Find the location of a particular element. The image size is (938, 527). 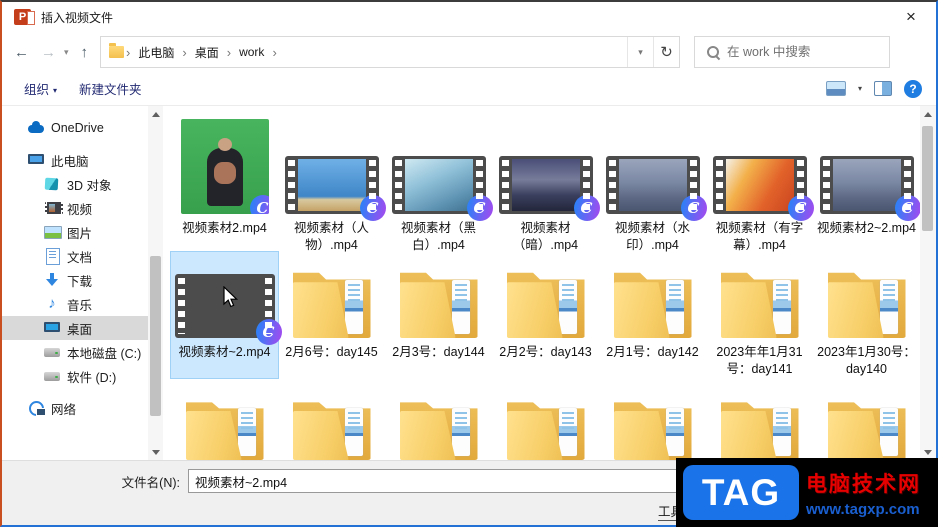

sidebar-item-software-d: 软件 (D:) is located at coordinates (75, 376).